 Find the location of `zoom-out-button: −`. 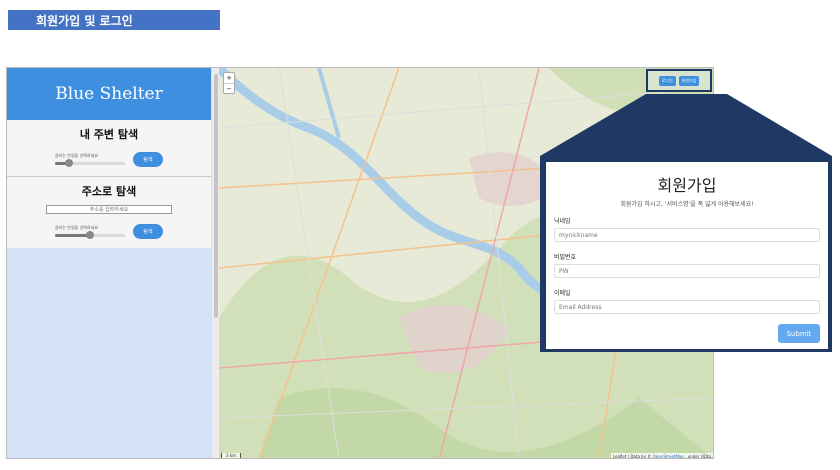

zoom-out-button: − is located at coordinates (229, 88).